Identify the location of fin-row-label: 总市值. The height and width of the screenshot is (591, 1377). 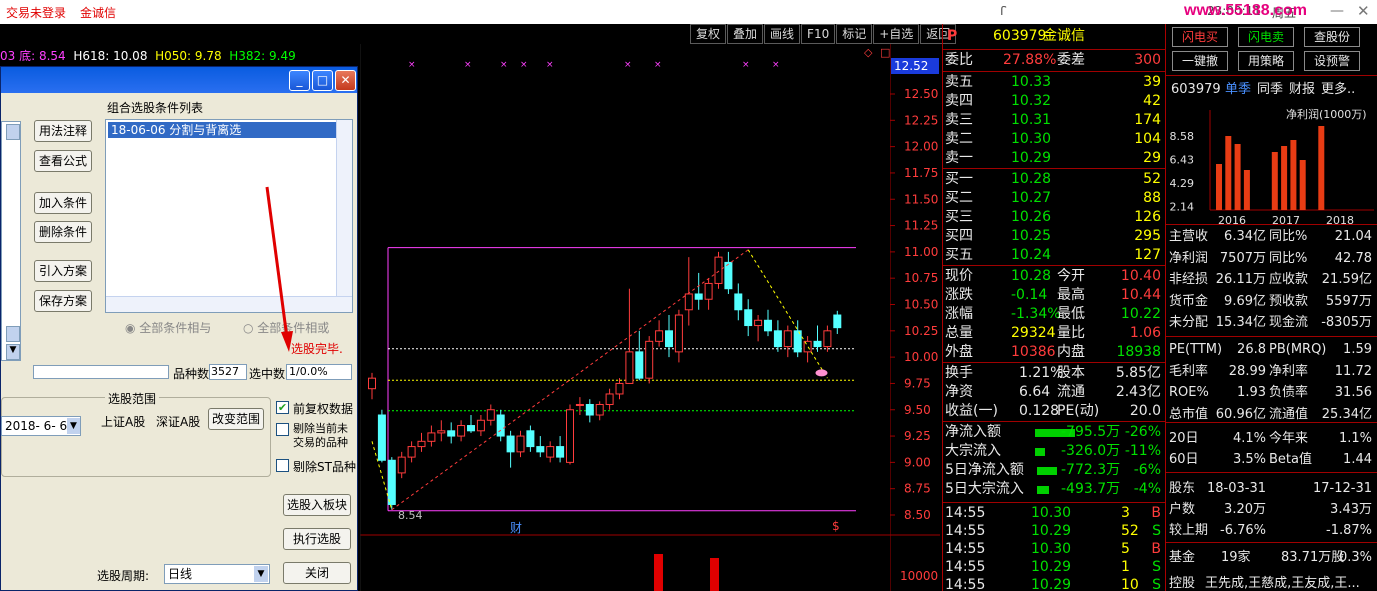
(1189, 414).